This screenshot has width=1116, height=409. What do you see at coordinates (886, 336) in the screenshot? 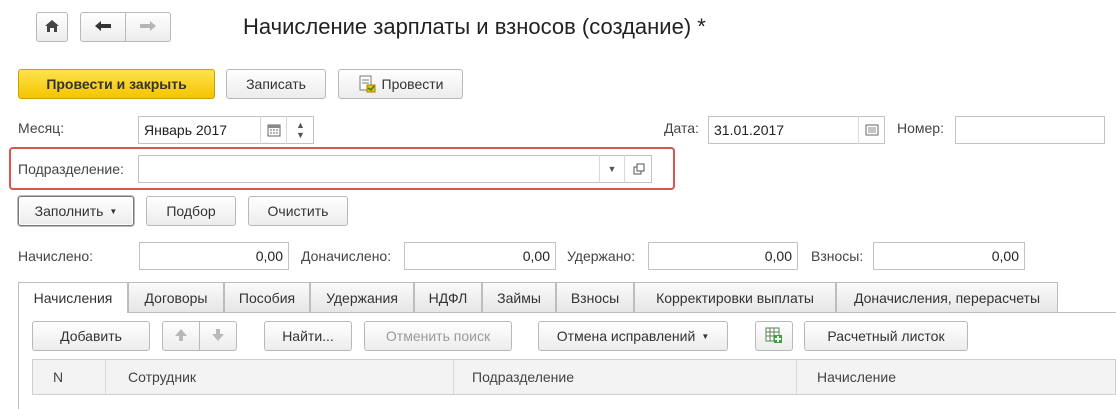
I see `payslip-button: Расчетный листок` at bounding box center [886, 336].